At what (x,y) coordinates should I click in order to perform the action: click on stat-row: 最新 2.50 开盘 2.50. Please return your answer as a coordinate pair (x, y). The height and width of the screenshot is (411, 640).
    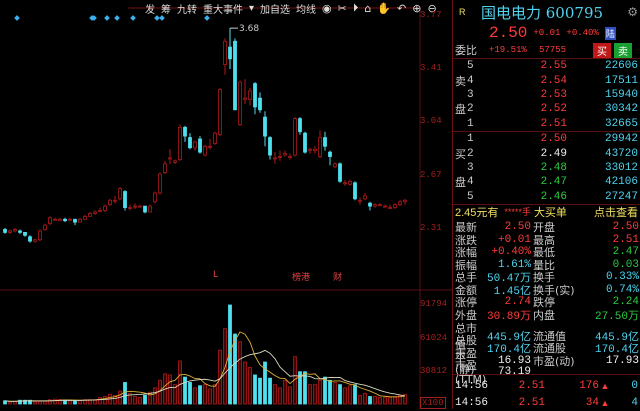
    Looking at the image, I should click on (546, 226).